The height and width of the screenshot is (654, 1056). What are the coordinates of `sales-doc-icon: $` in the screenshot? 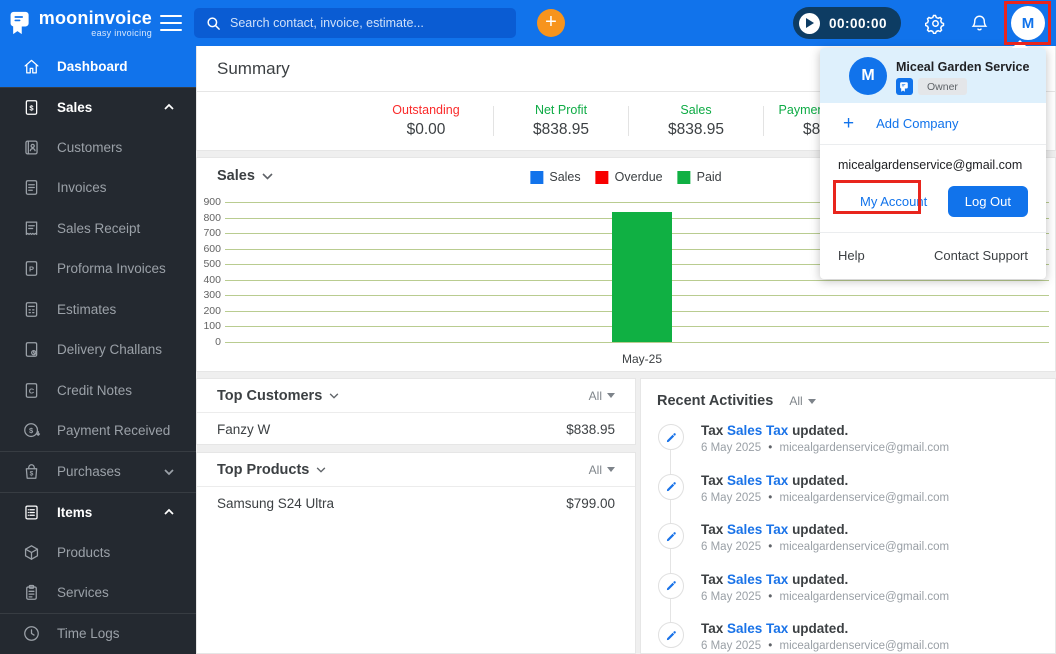 It's located at (31, 107).